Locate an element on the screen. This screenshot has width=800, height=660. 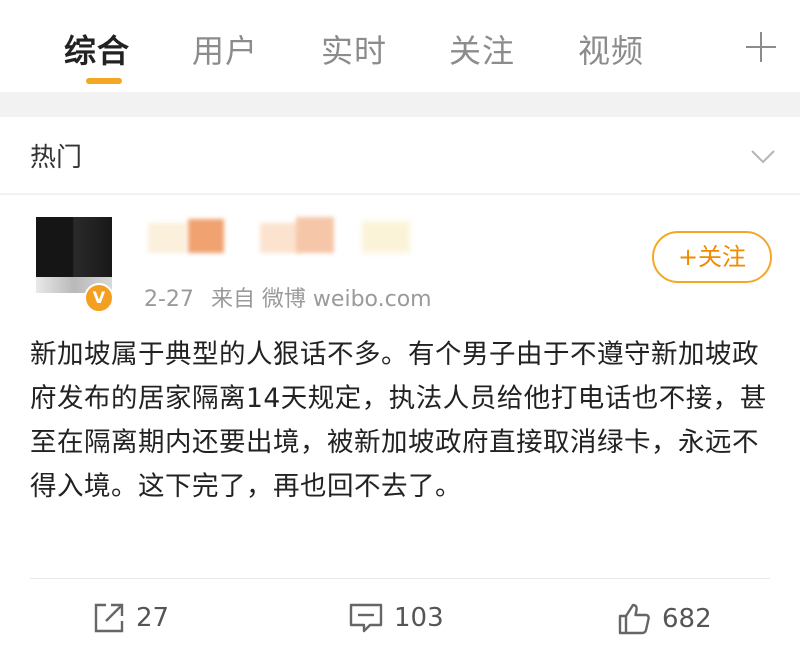
like-icon is located at coordinates (634, 619).